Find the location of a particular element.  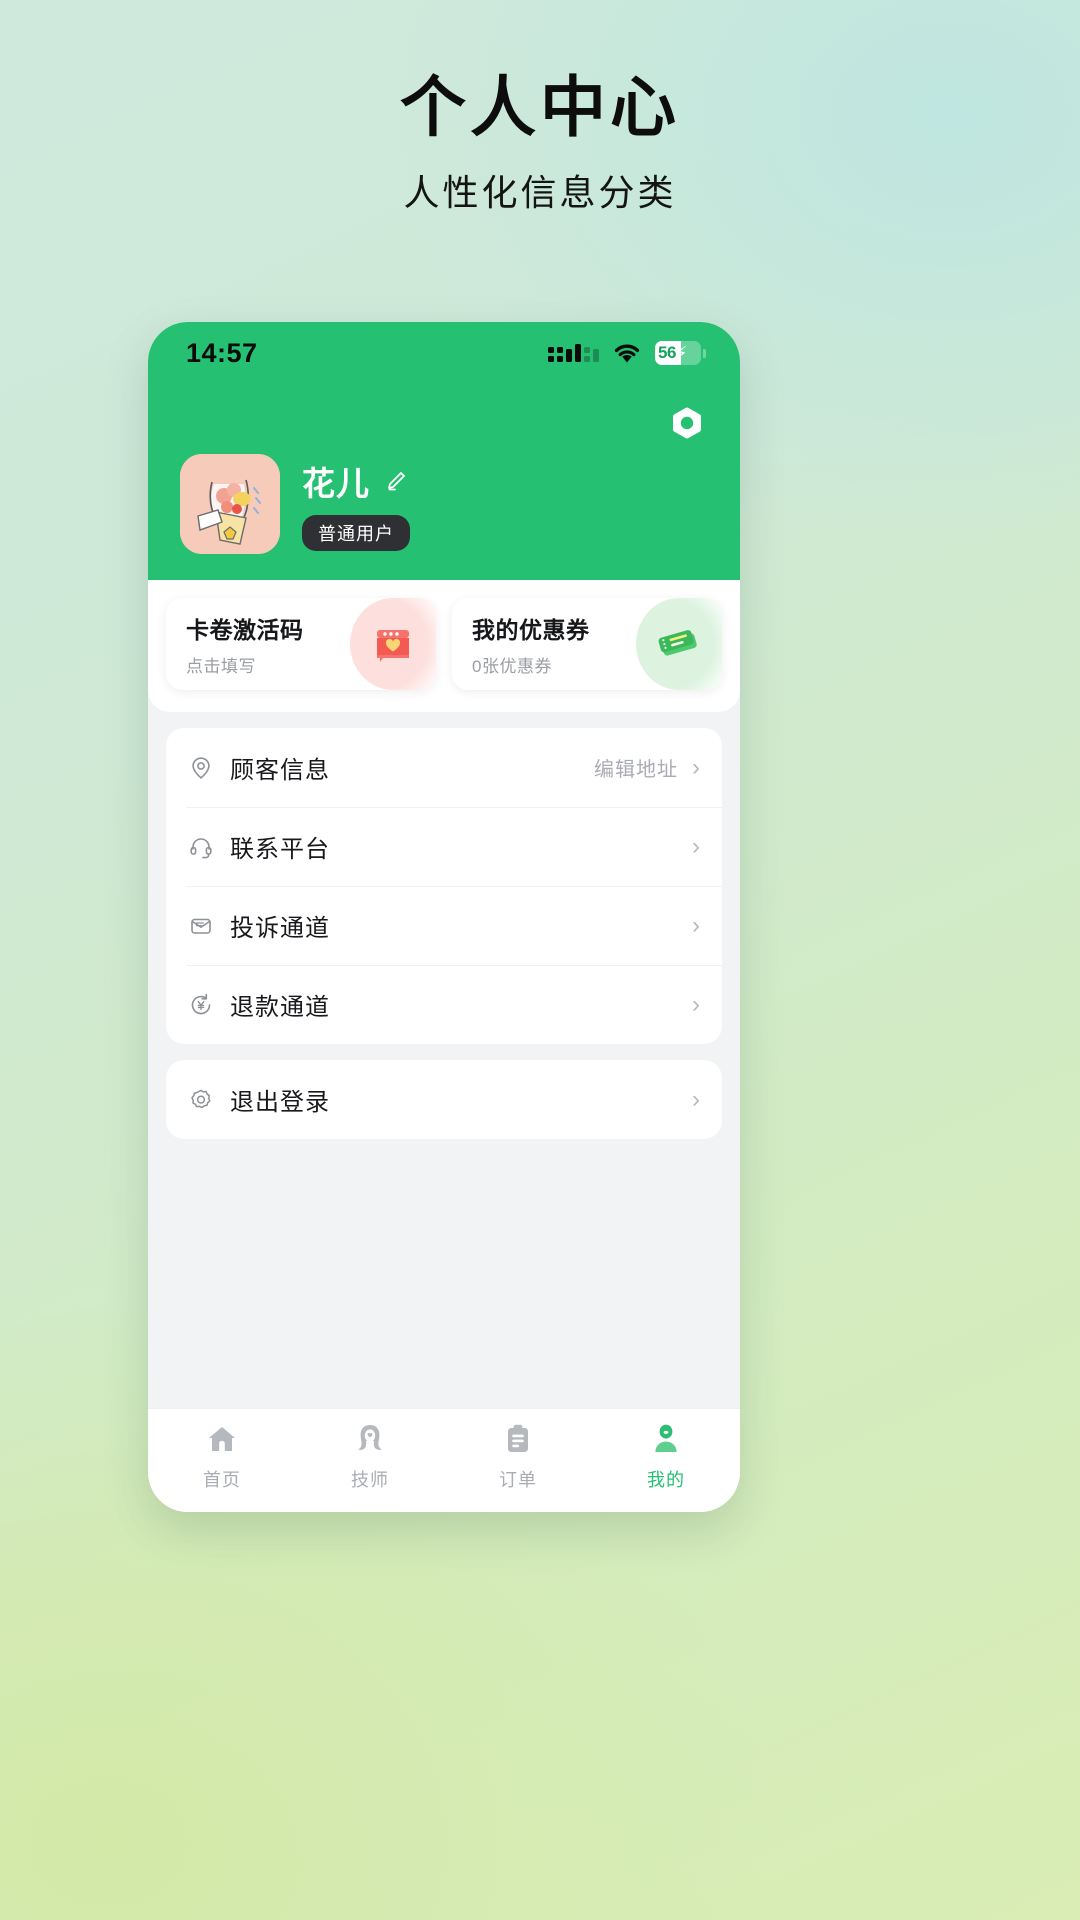

menu-item-label: 顾客信息 is located at coordinates (280, 770).